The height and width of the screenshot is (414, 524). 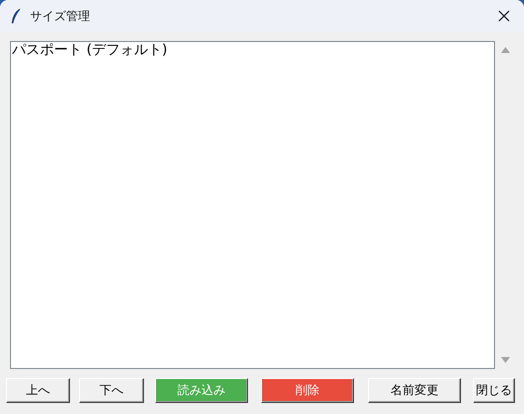 What do you see at coordinates (111, 390) in the screenshot?
I see `action-button: 下へ` at bounding box center [111, 390].